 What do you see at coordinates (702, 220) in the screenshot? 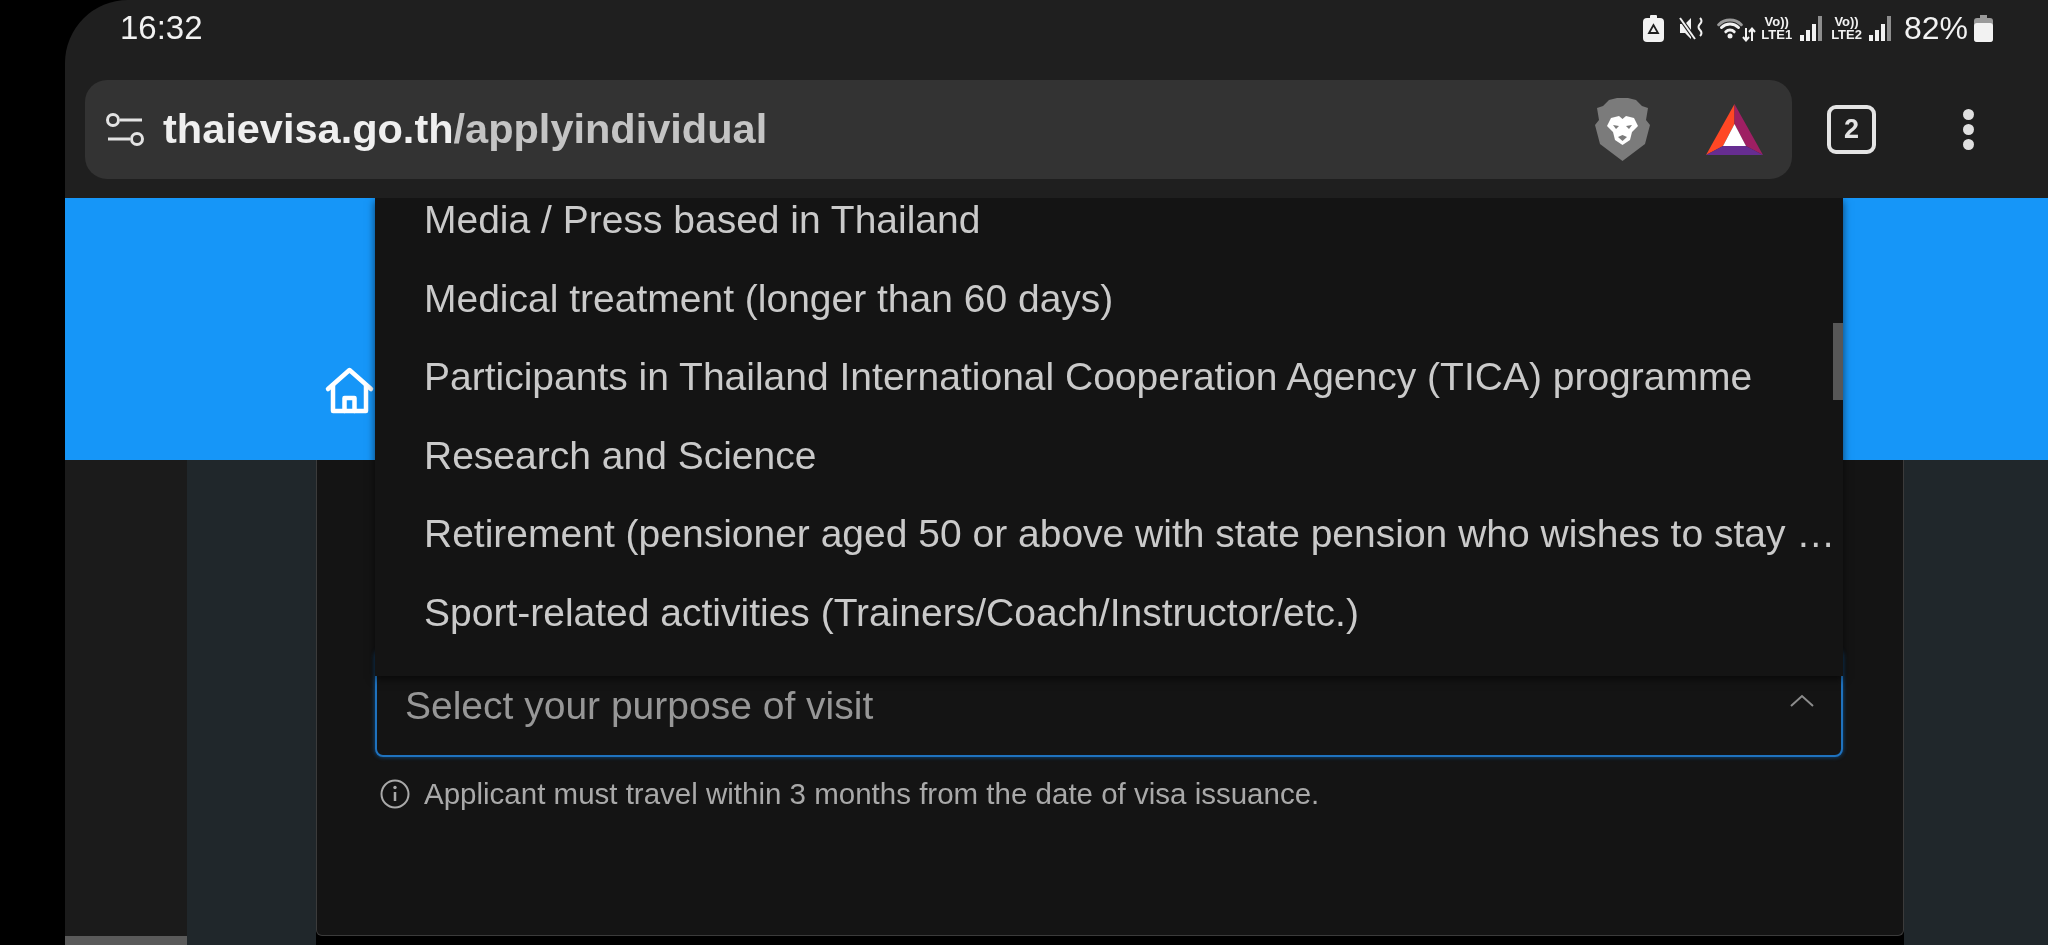
I see `dropdown-option: Media / Press based in Thailand` at bounding box center [702, 220].